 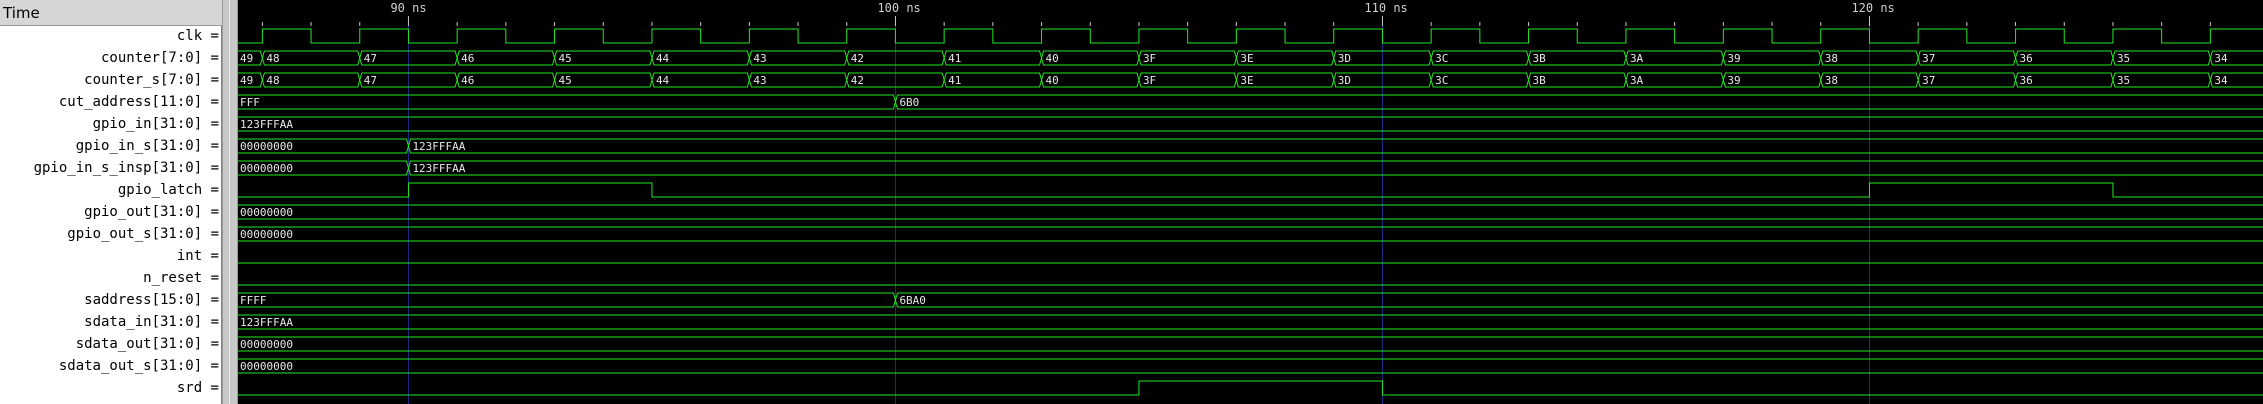 I want to click on signal-name-srd: srd =, so click(x=109, y=388).